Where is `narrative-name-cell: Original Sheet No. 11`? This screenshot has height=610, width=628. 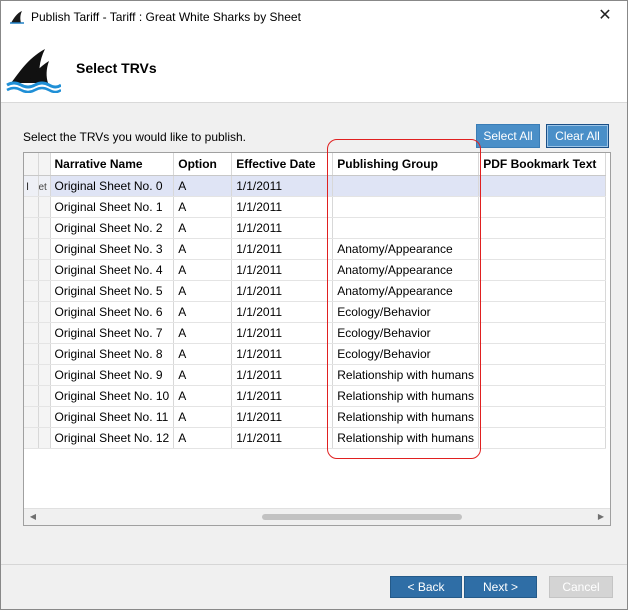 narrative-name-cell: Original Sheet No. 11 is located at coordinates (112, 417).